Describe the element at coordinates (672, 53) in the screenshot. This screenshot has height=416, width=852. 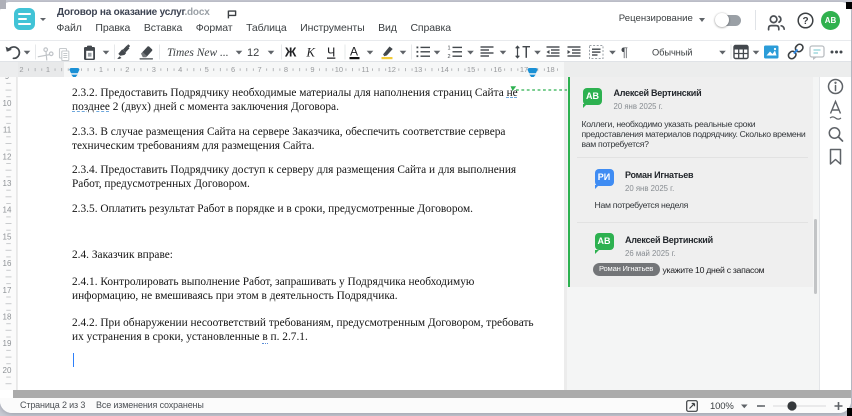
I see `svg-text: Обычный` at that location.